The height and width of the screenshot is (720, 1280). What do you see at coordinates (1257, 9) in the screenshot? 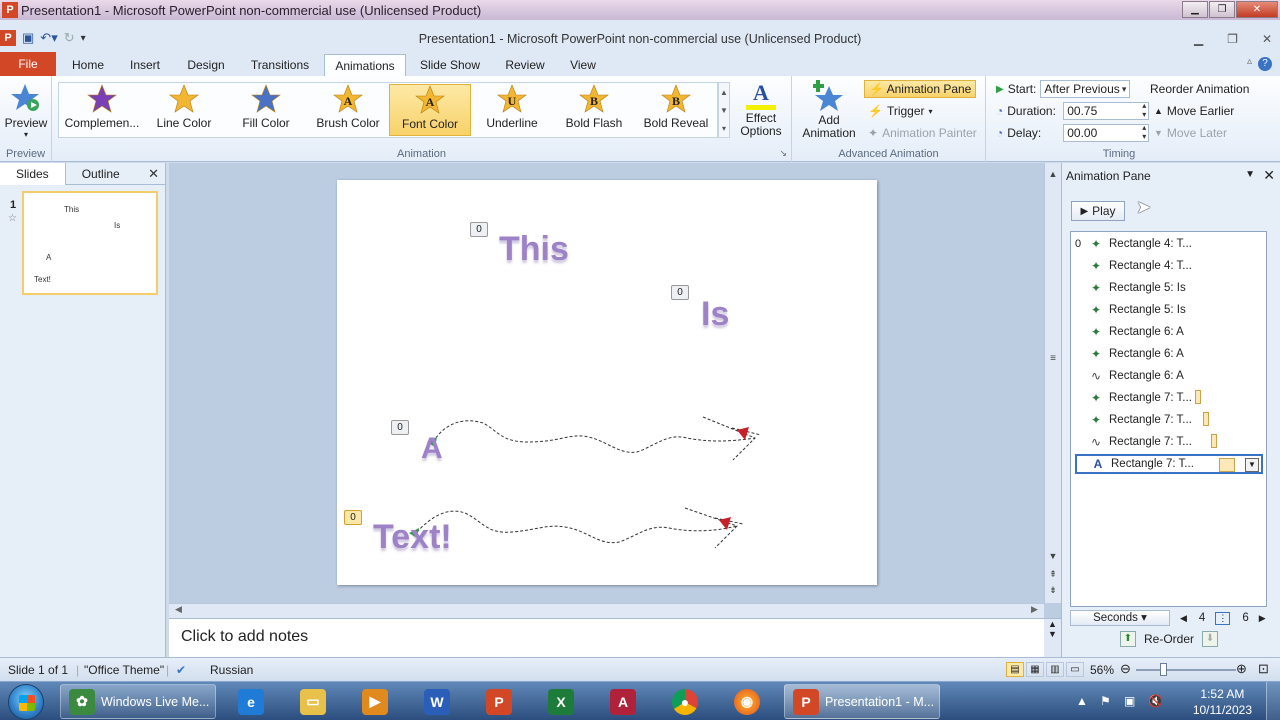
I see `outer-close-icon: ✕` at bounding box center [1257, 9].